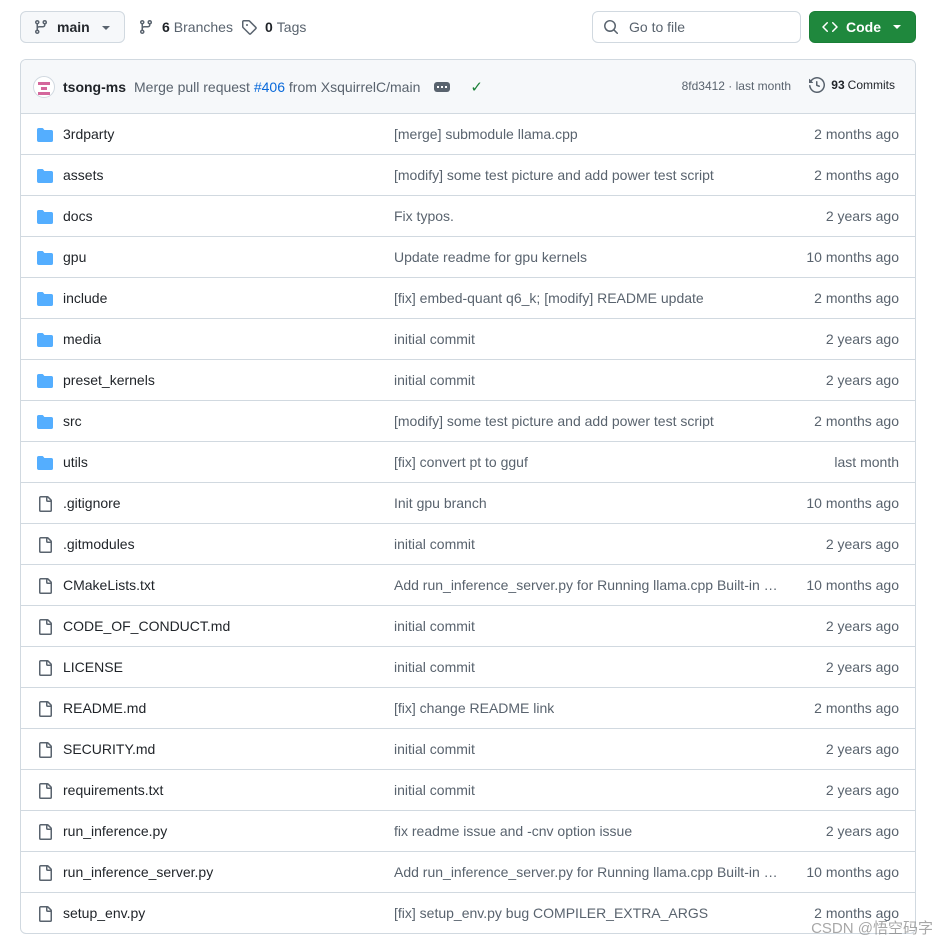 The image size is (936, 939). Describe the element at coordinates (104, 708) in the screenshot. I see `file-name: README.md` at that location.